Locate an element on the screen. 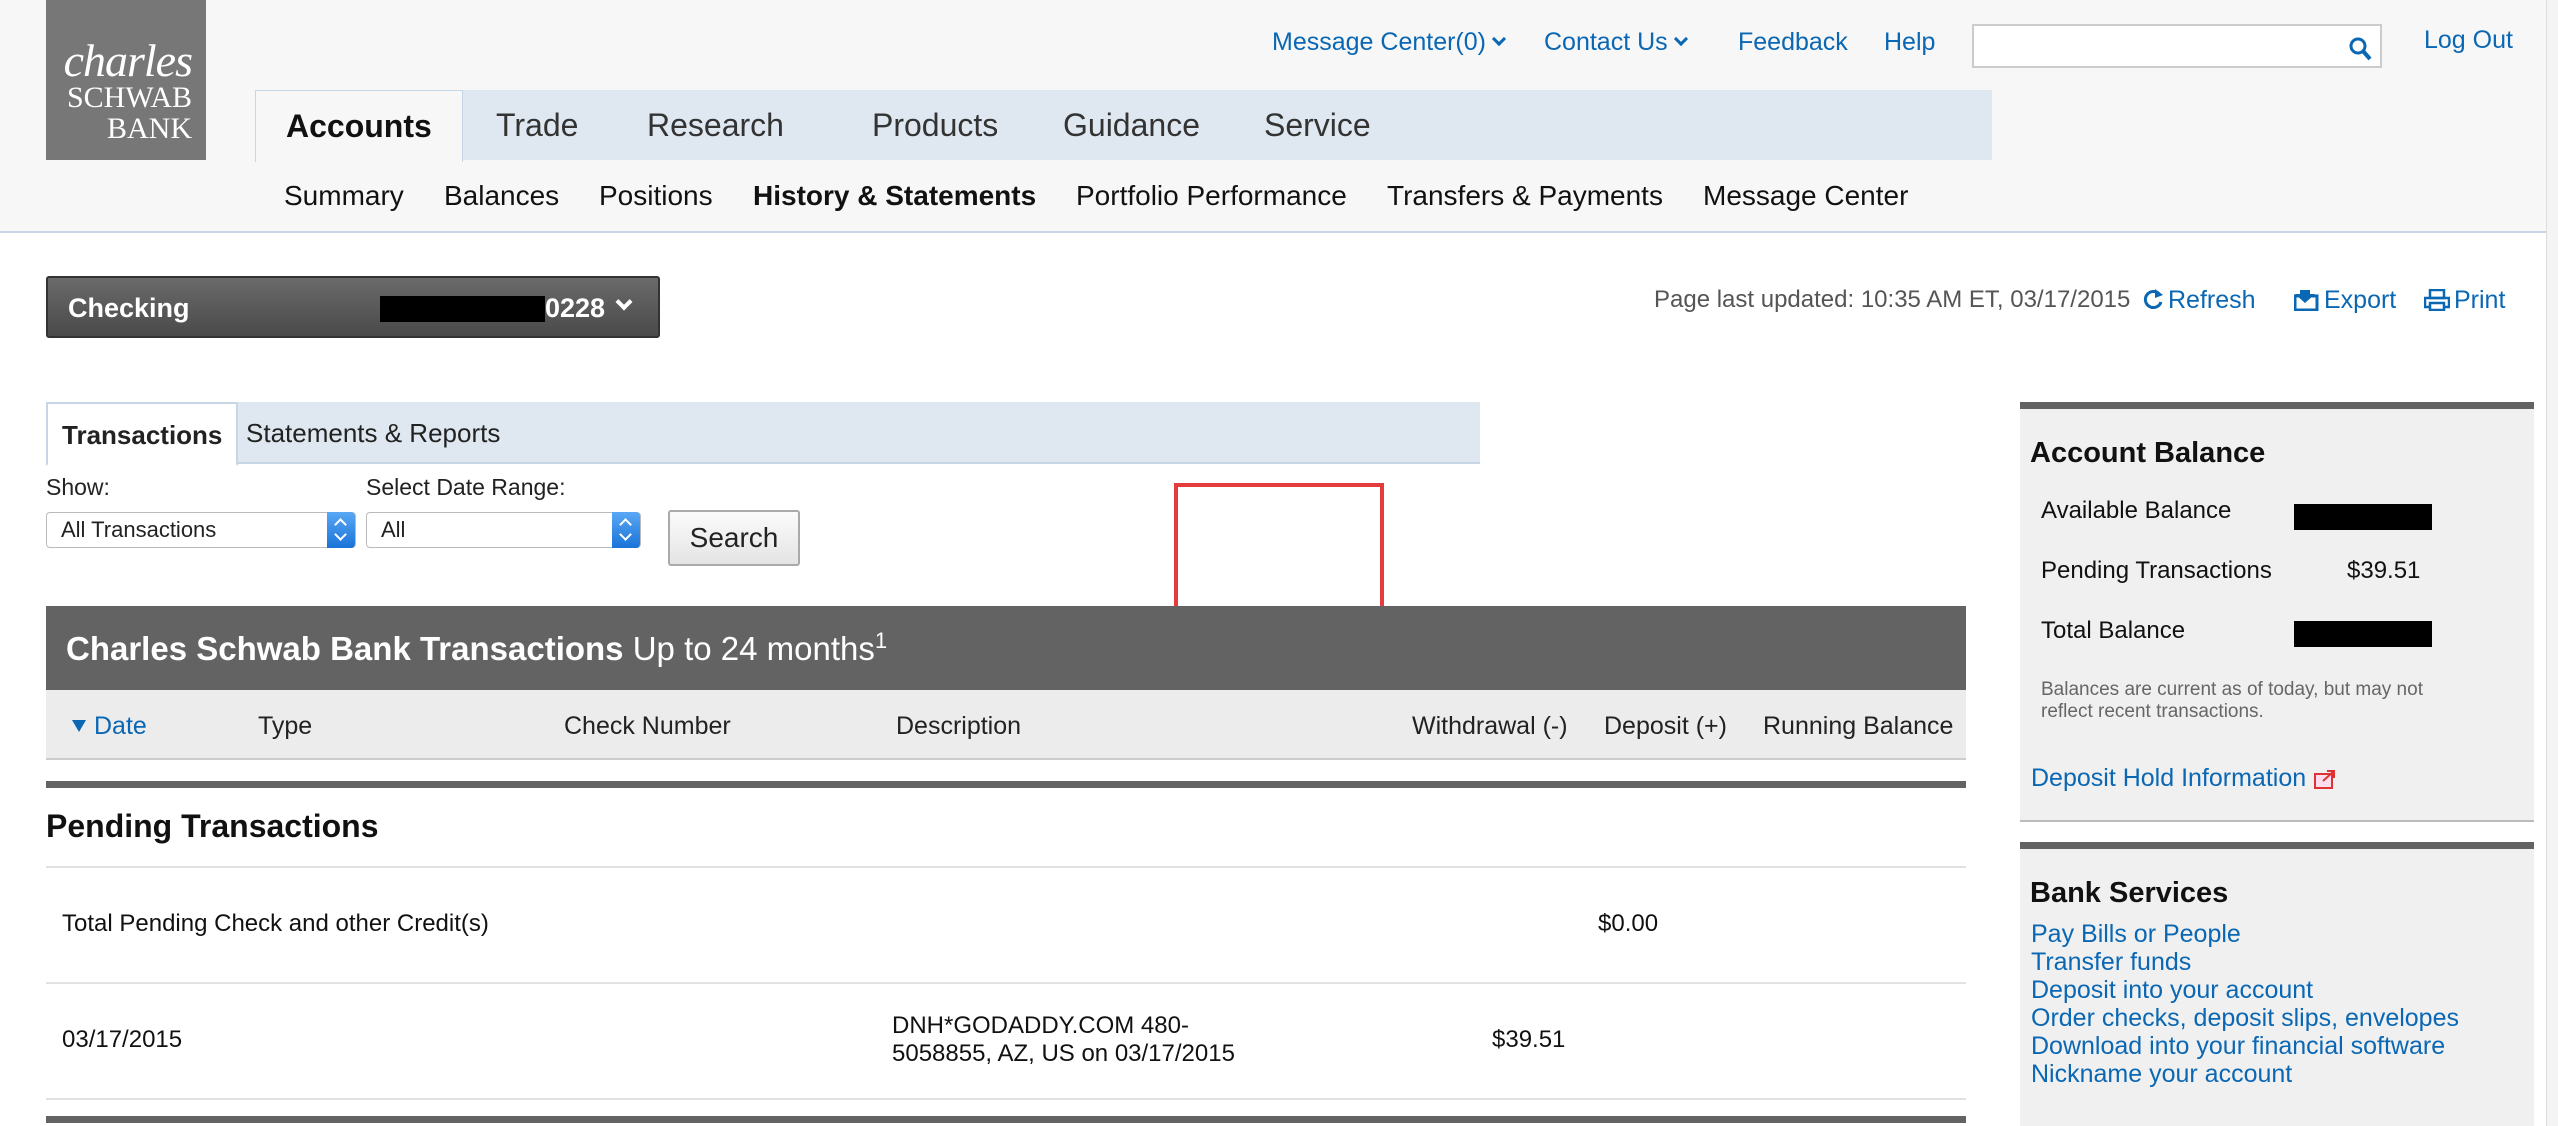 The height and width of the screenshot is (1126, 2558). popup-window-icon is located at coordinates (2325, 779).